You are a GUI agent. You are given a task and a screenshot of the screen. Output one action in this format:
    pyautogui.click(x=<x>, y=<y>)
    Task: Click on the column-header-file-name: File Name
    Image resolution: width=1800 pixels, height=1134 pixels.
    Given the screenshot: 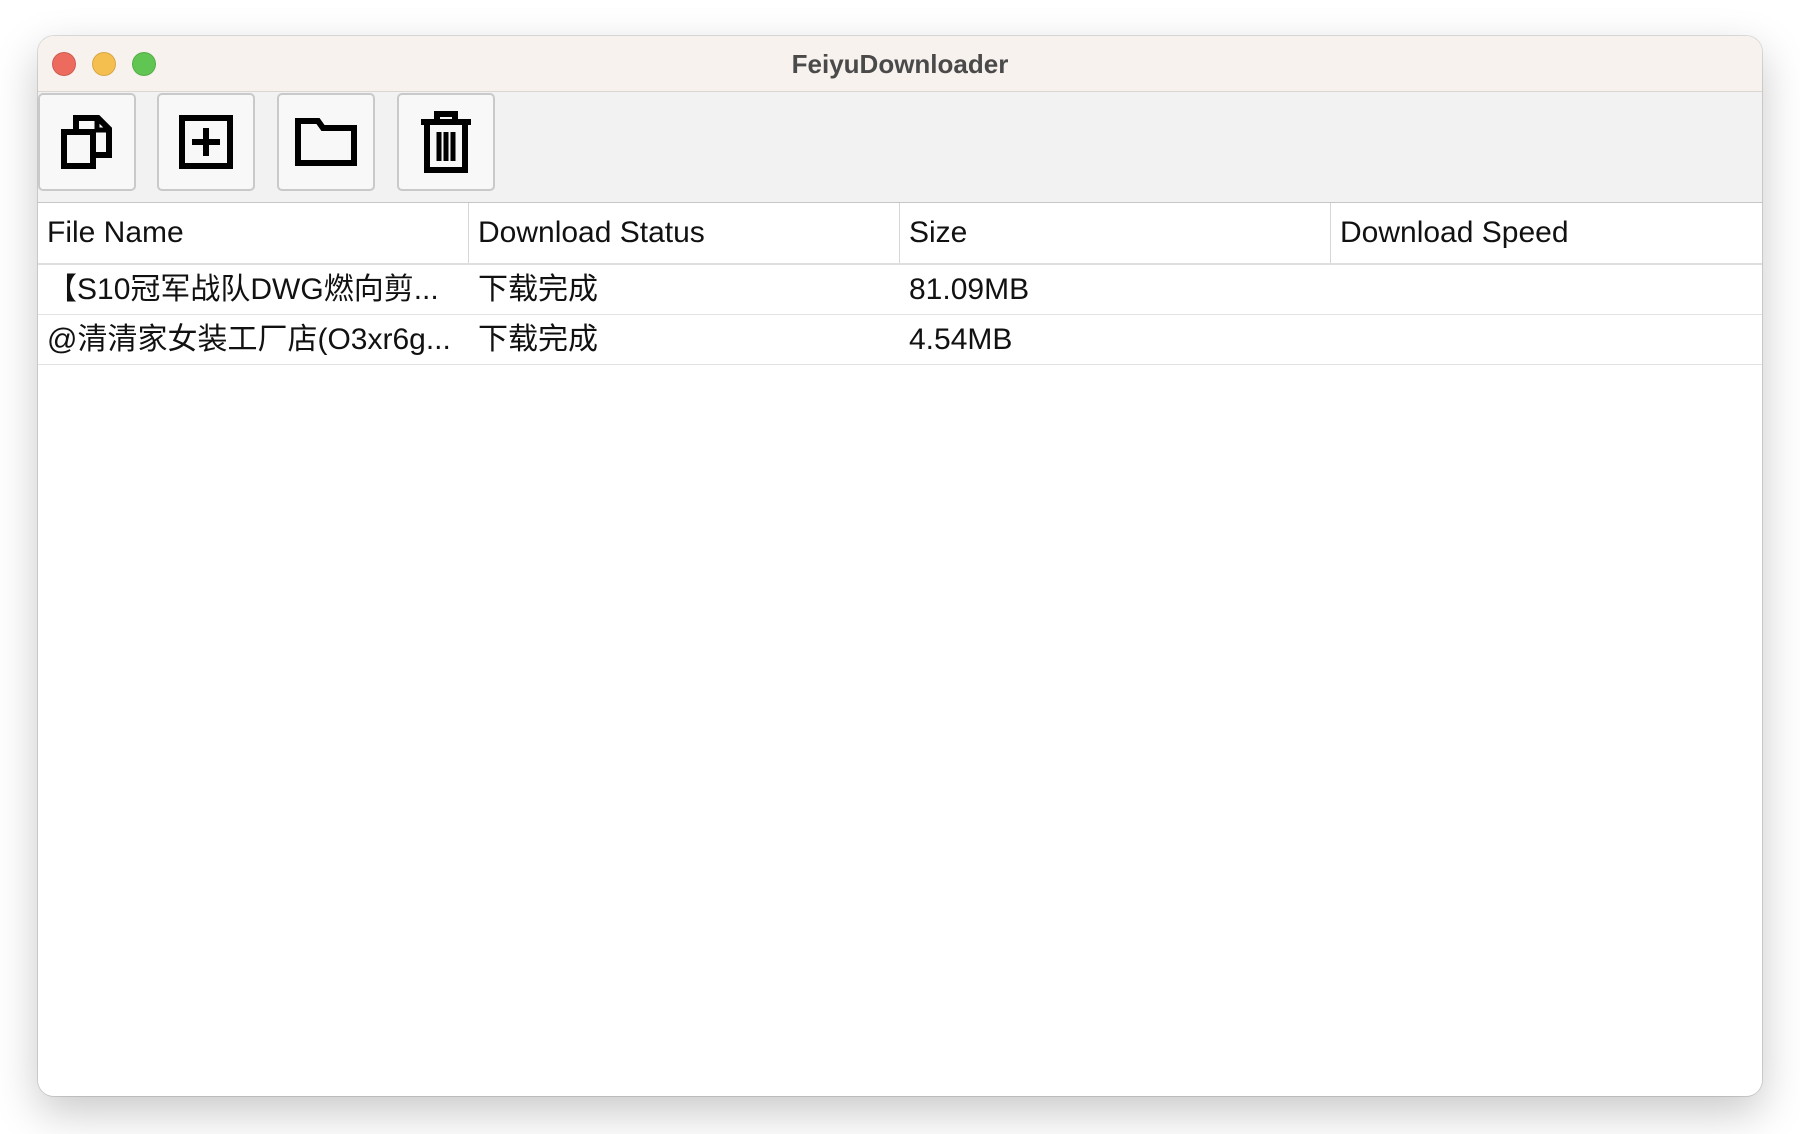 What is the action you would take?
    pyautogui.click(x=253, y=233)
    